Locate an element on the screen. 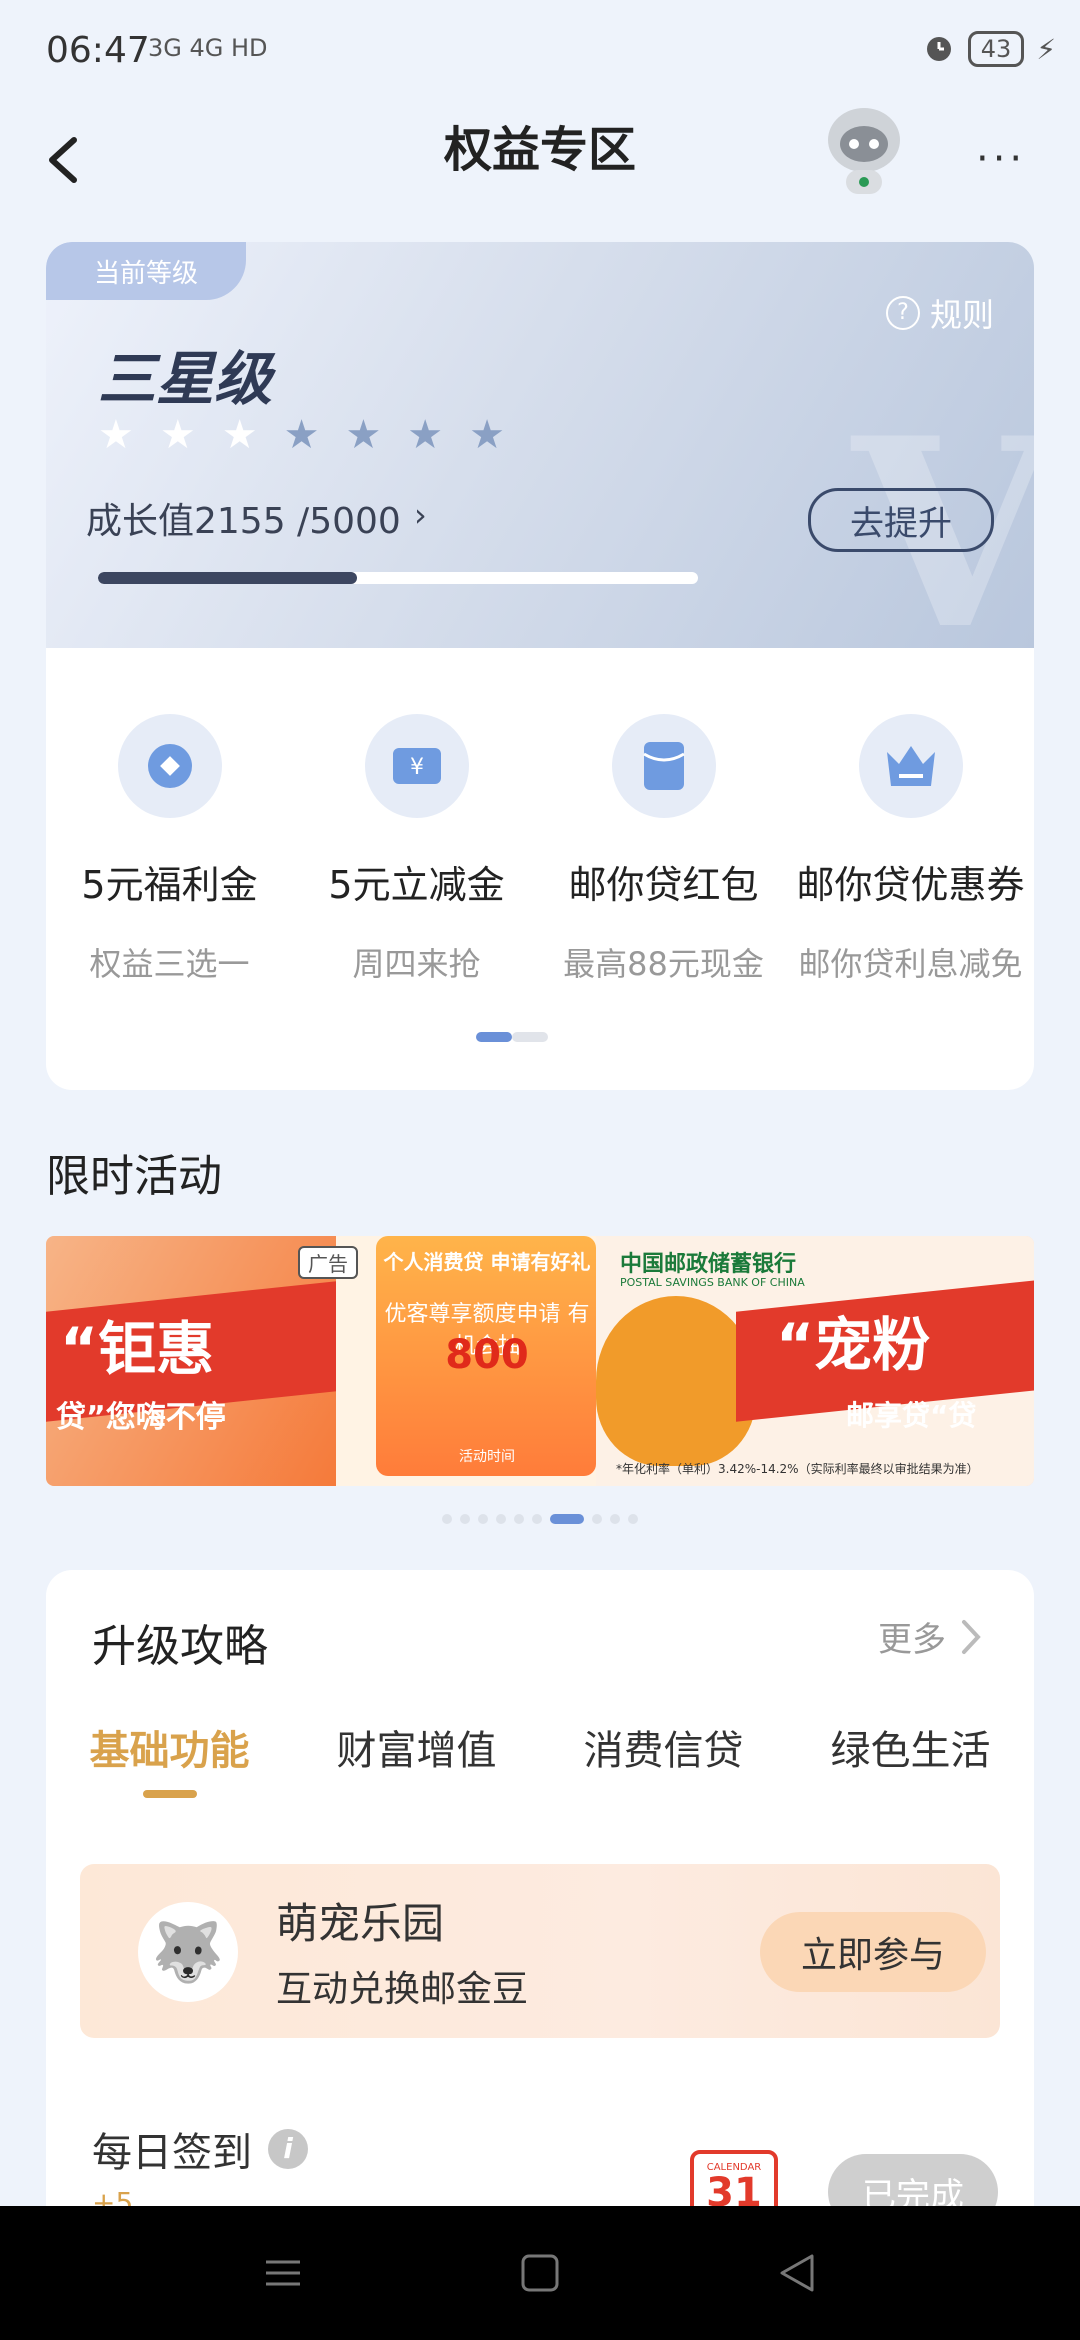 The image size is (1080, 2340). banner-right-note: *年化利率（单利）3.42%-14.2%（实际利率最终以审批结果为准） is located at coordinates (797, 1469).